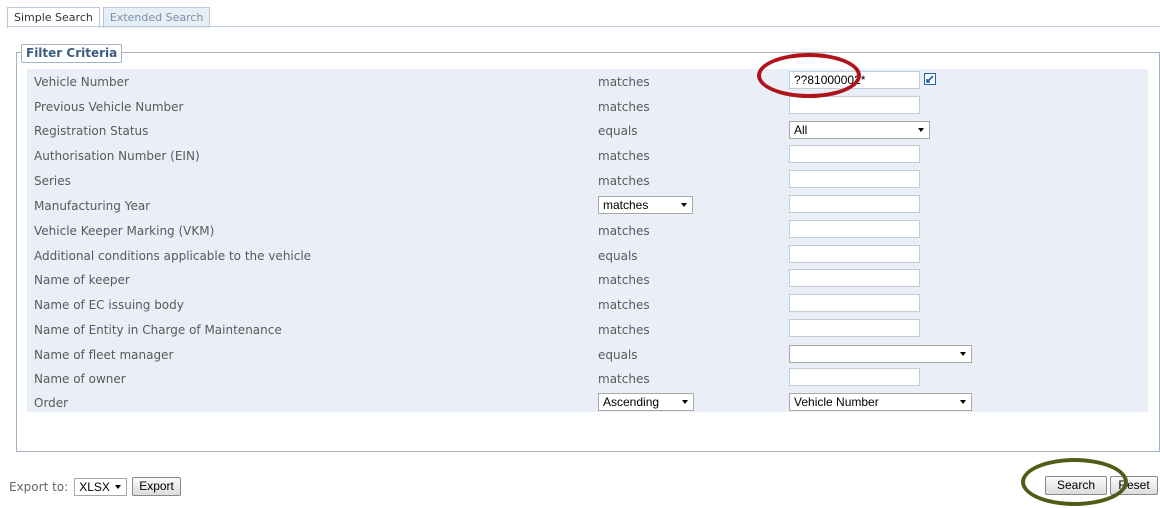 This screenshot has height=508, width=1160. I want to click on reset-button: Reset, so click(1134, 485).